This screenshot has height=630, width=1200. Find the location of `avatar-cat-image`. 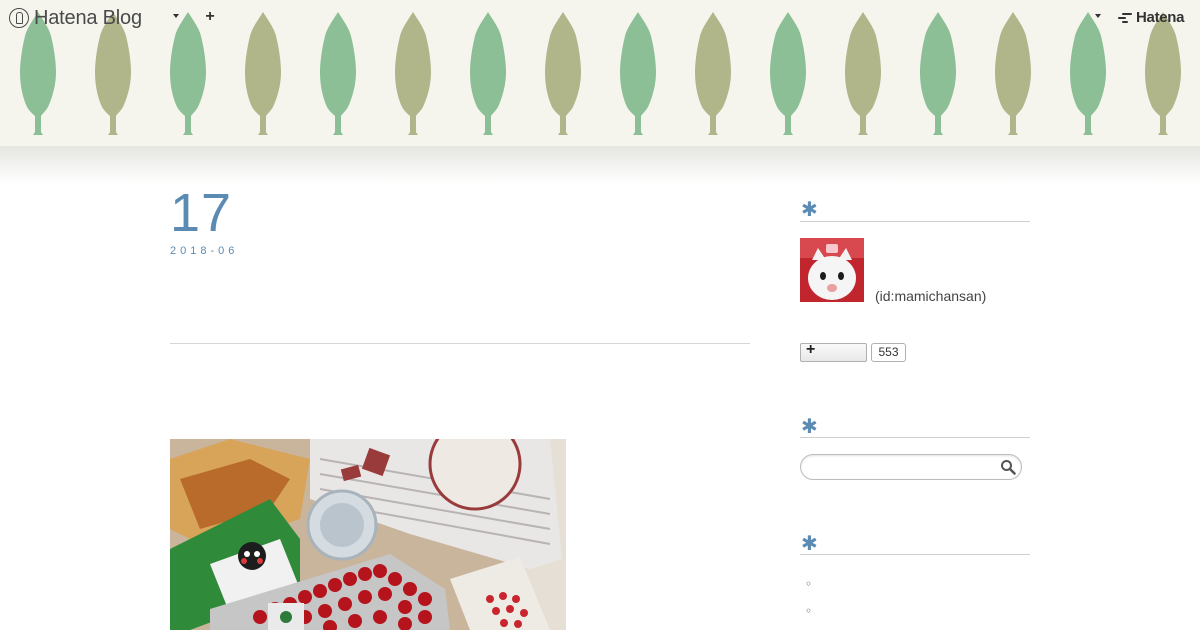

avatar-cat-image is located at coordinates (832, 270).